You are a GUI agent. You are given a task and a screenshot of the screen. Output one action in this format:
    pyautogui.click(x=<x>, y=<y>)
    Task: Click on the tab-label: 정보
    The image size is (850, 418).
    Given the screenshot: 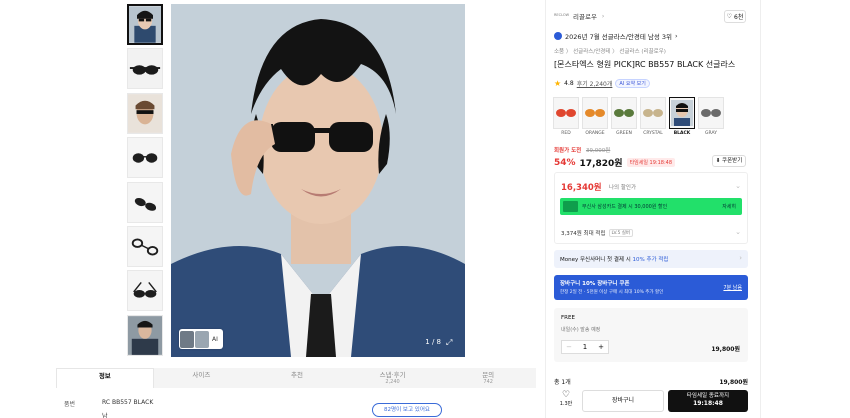 What is the action you would take?
    pyautogui.click(x=104, y=376)
    